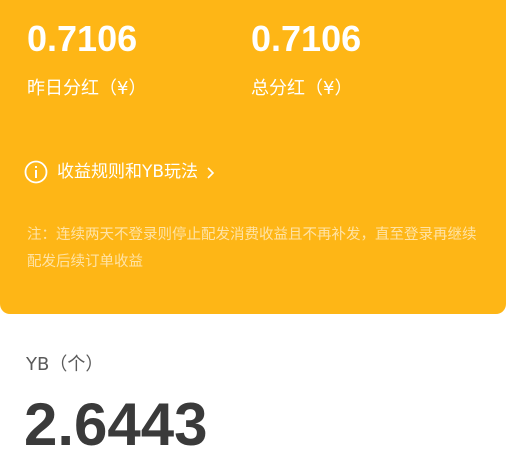 The image size is (506, 460). What do you see at coordinates (116, 424) in the screenshot?
I see `yb-value: 2.6443` at bounding box center [116, 424].